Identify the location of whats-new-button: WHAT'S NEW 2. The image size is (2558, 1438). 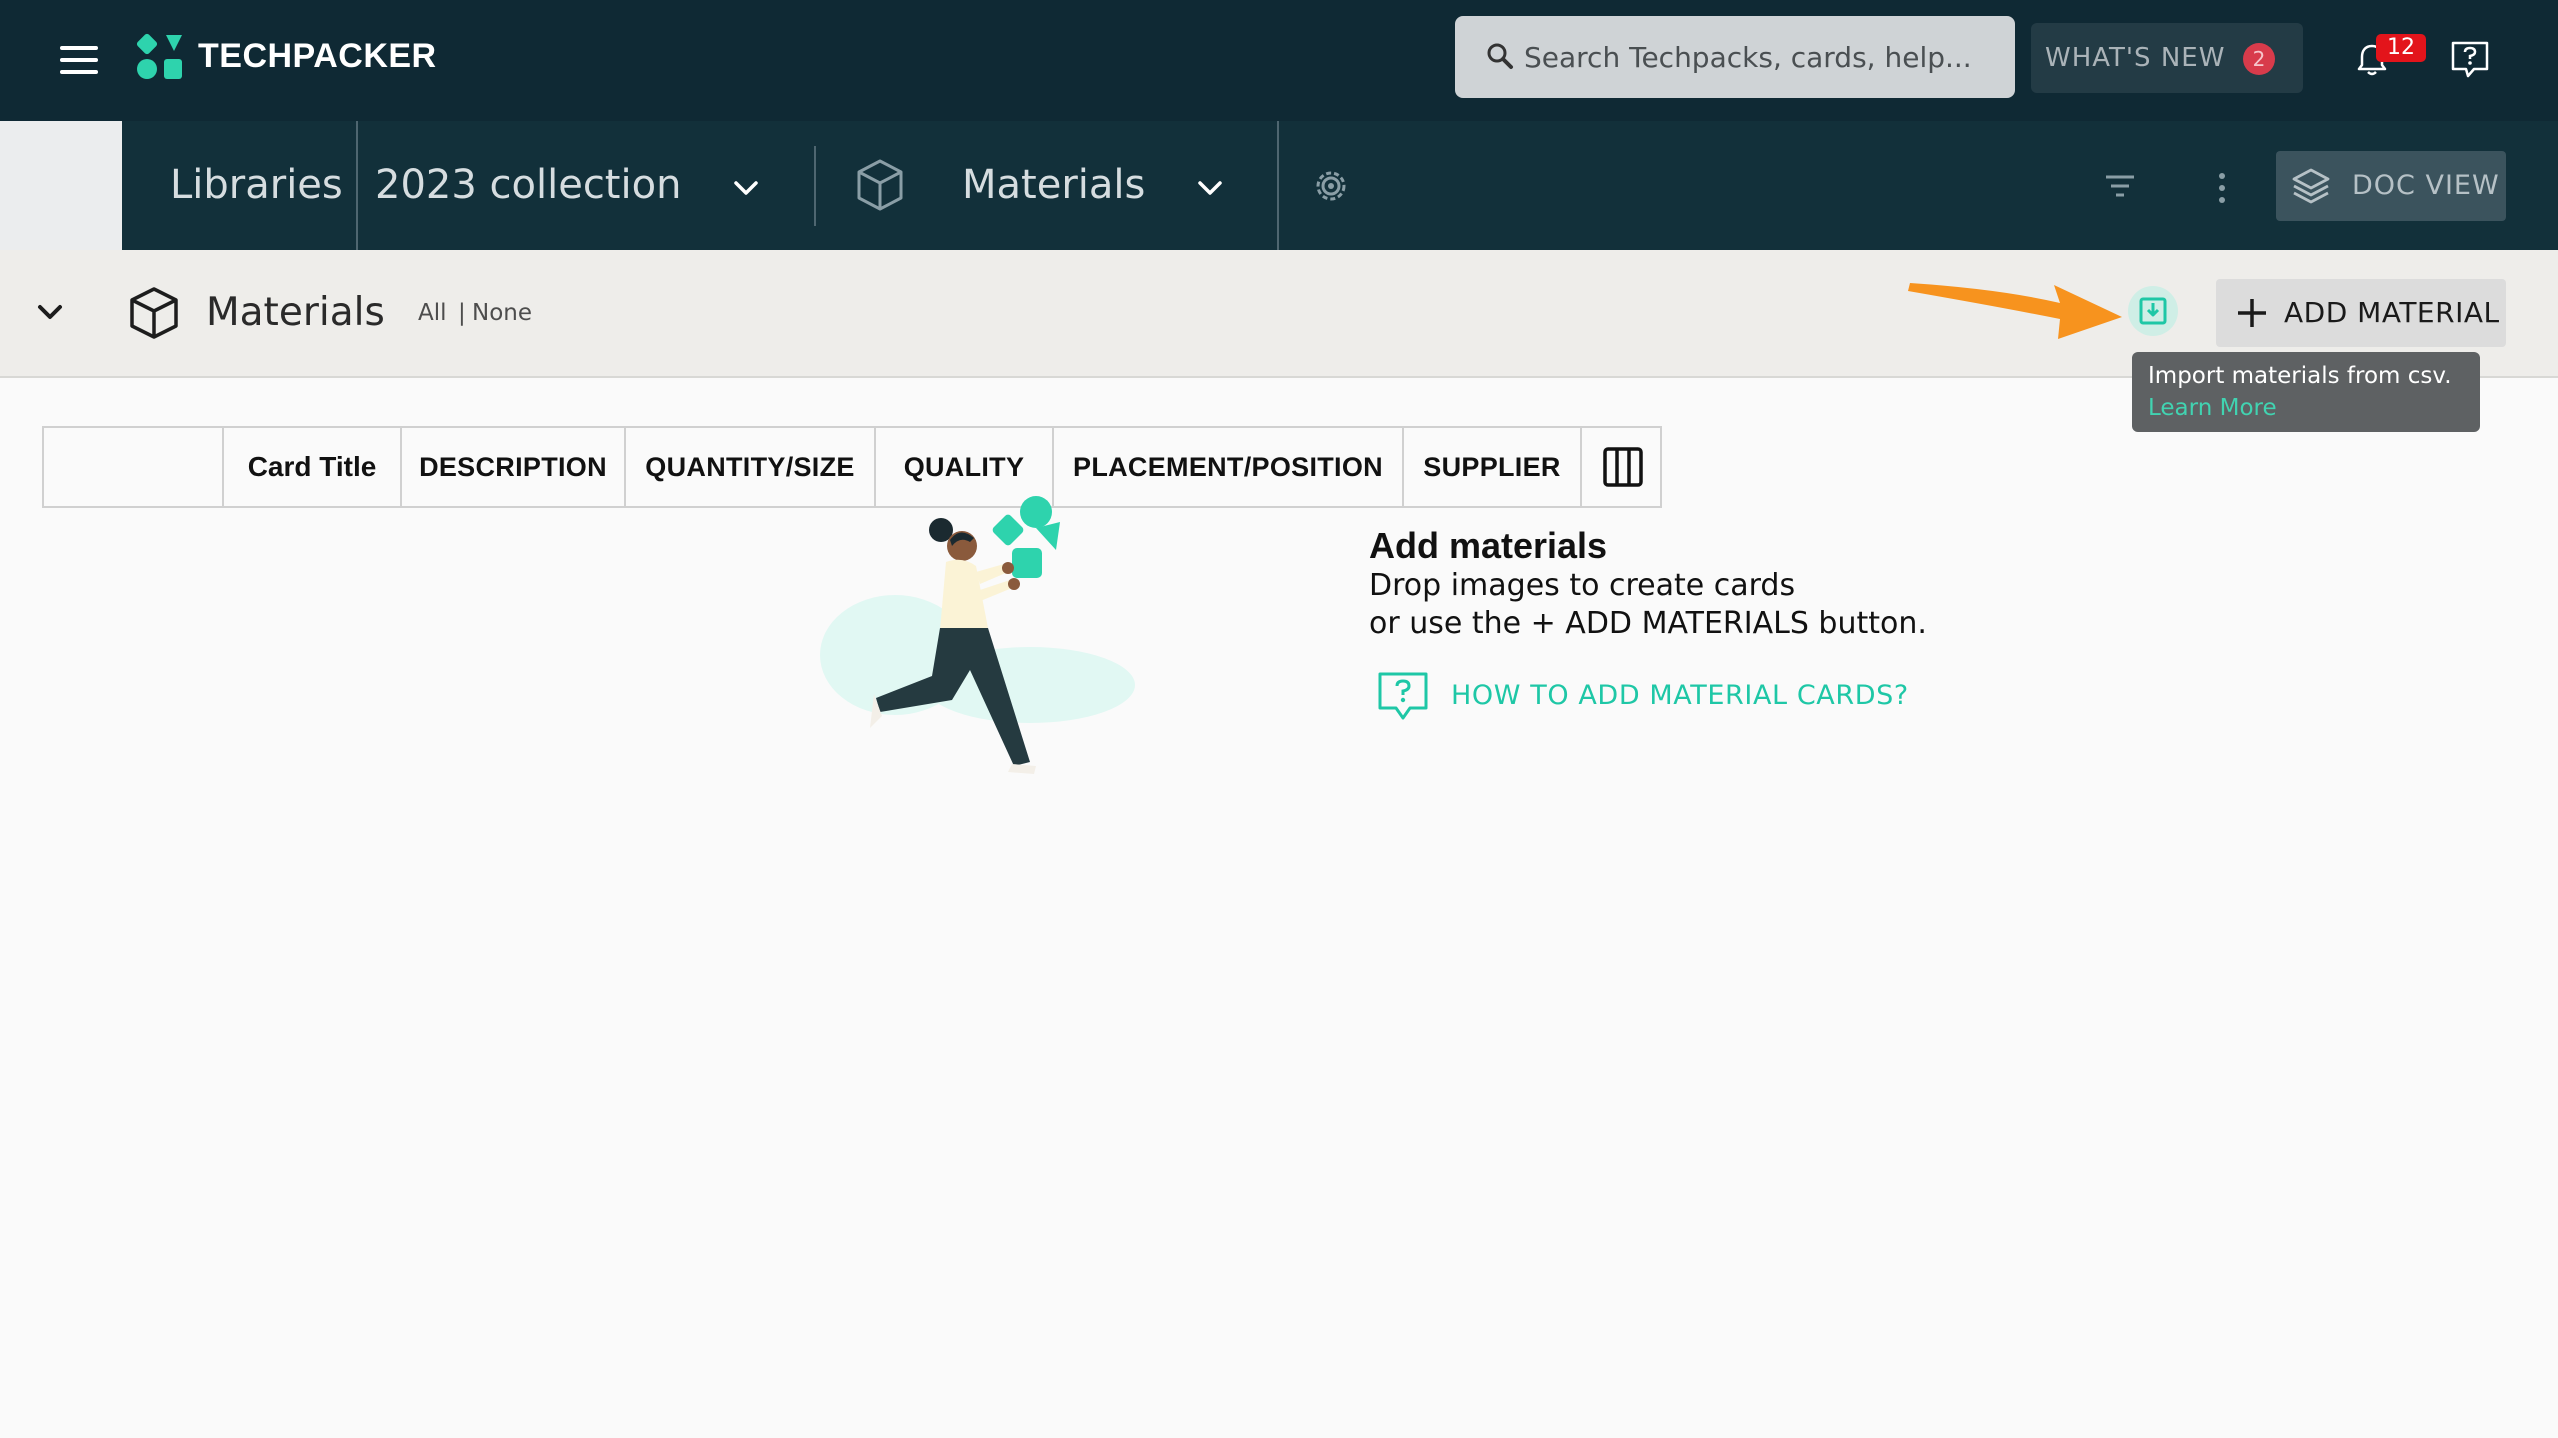
(2167, 58).